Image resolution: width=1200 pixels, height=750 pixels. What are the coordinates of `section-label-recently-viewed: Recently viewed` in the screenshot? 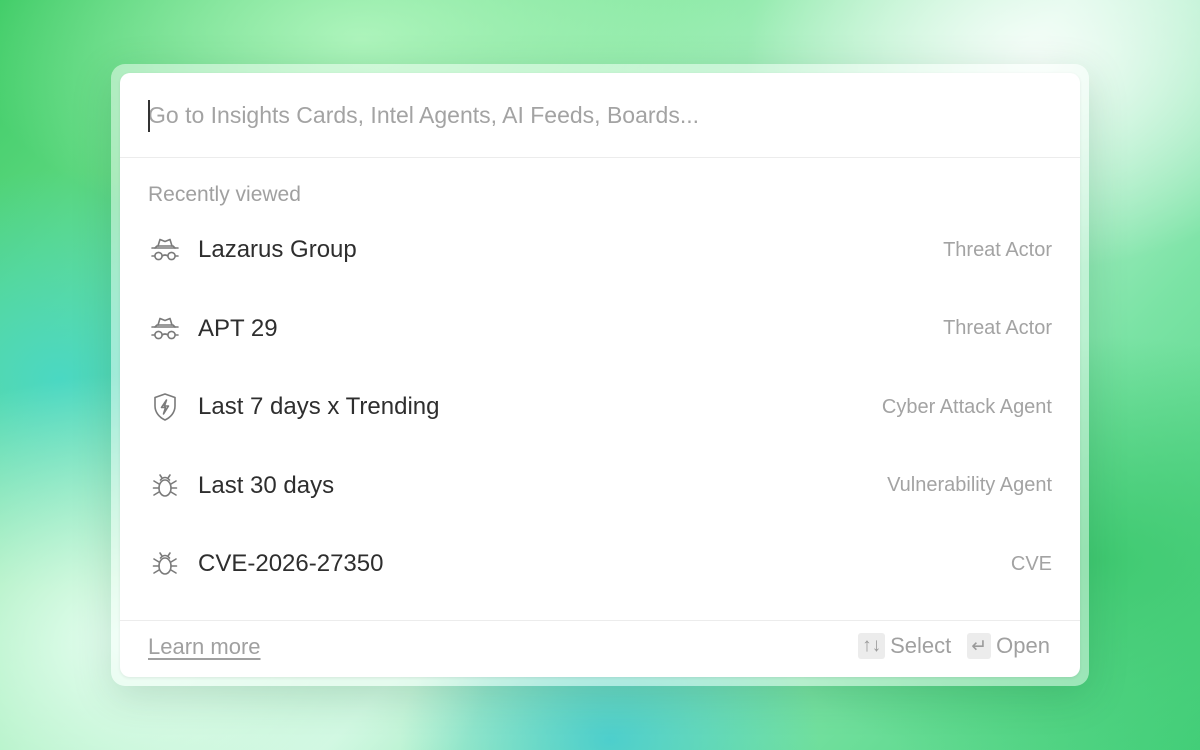 It's located at (224, 194).